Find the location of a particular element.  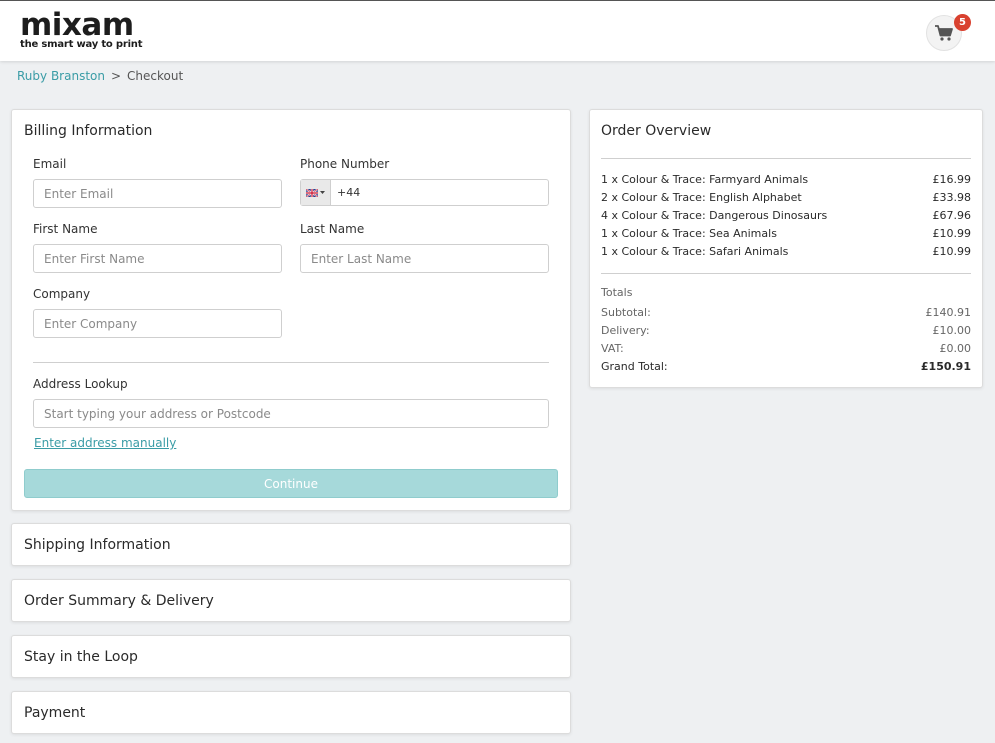

country-code-dropdown is located at coordinates (316, 192).